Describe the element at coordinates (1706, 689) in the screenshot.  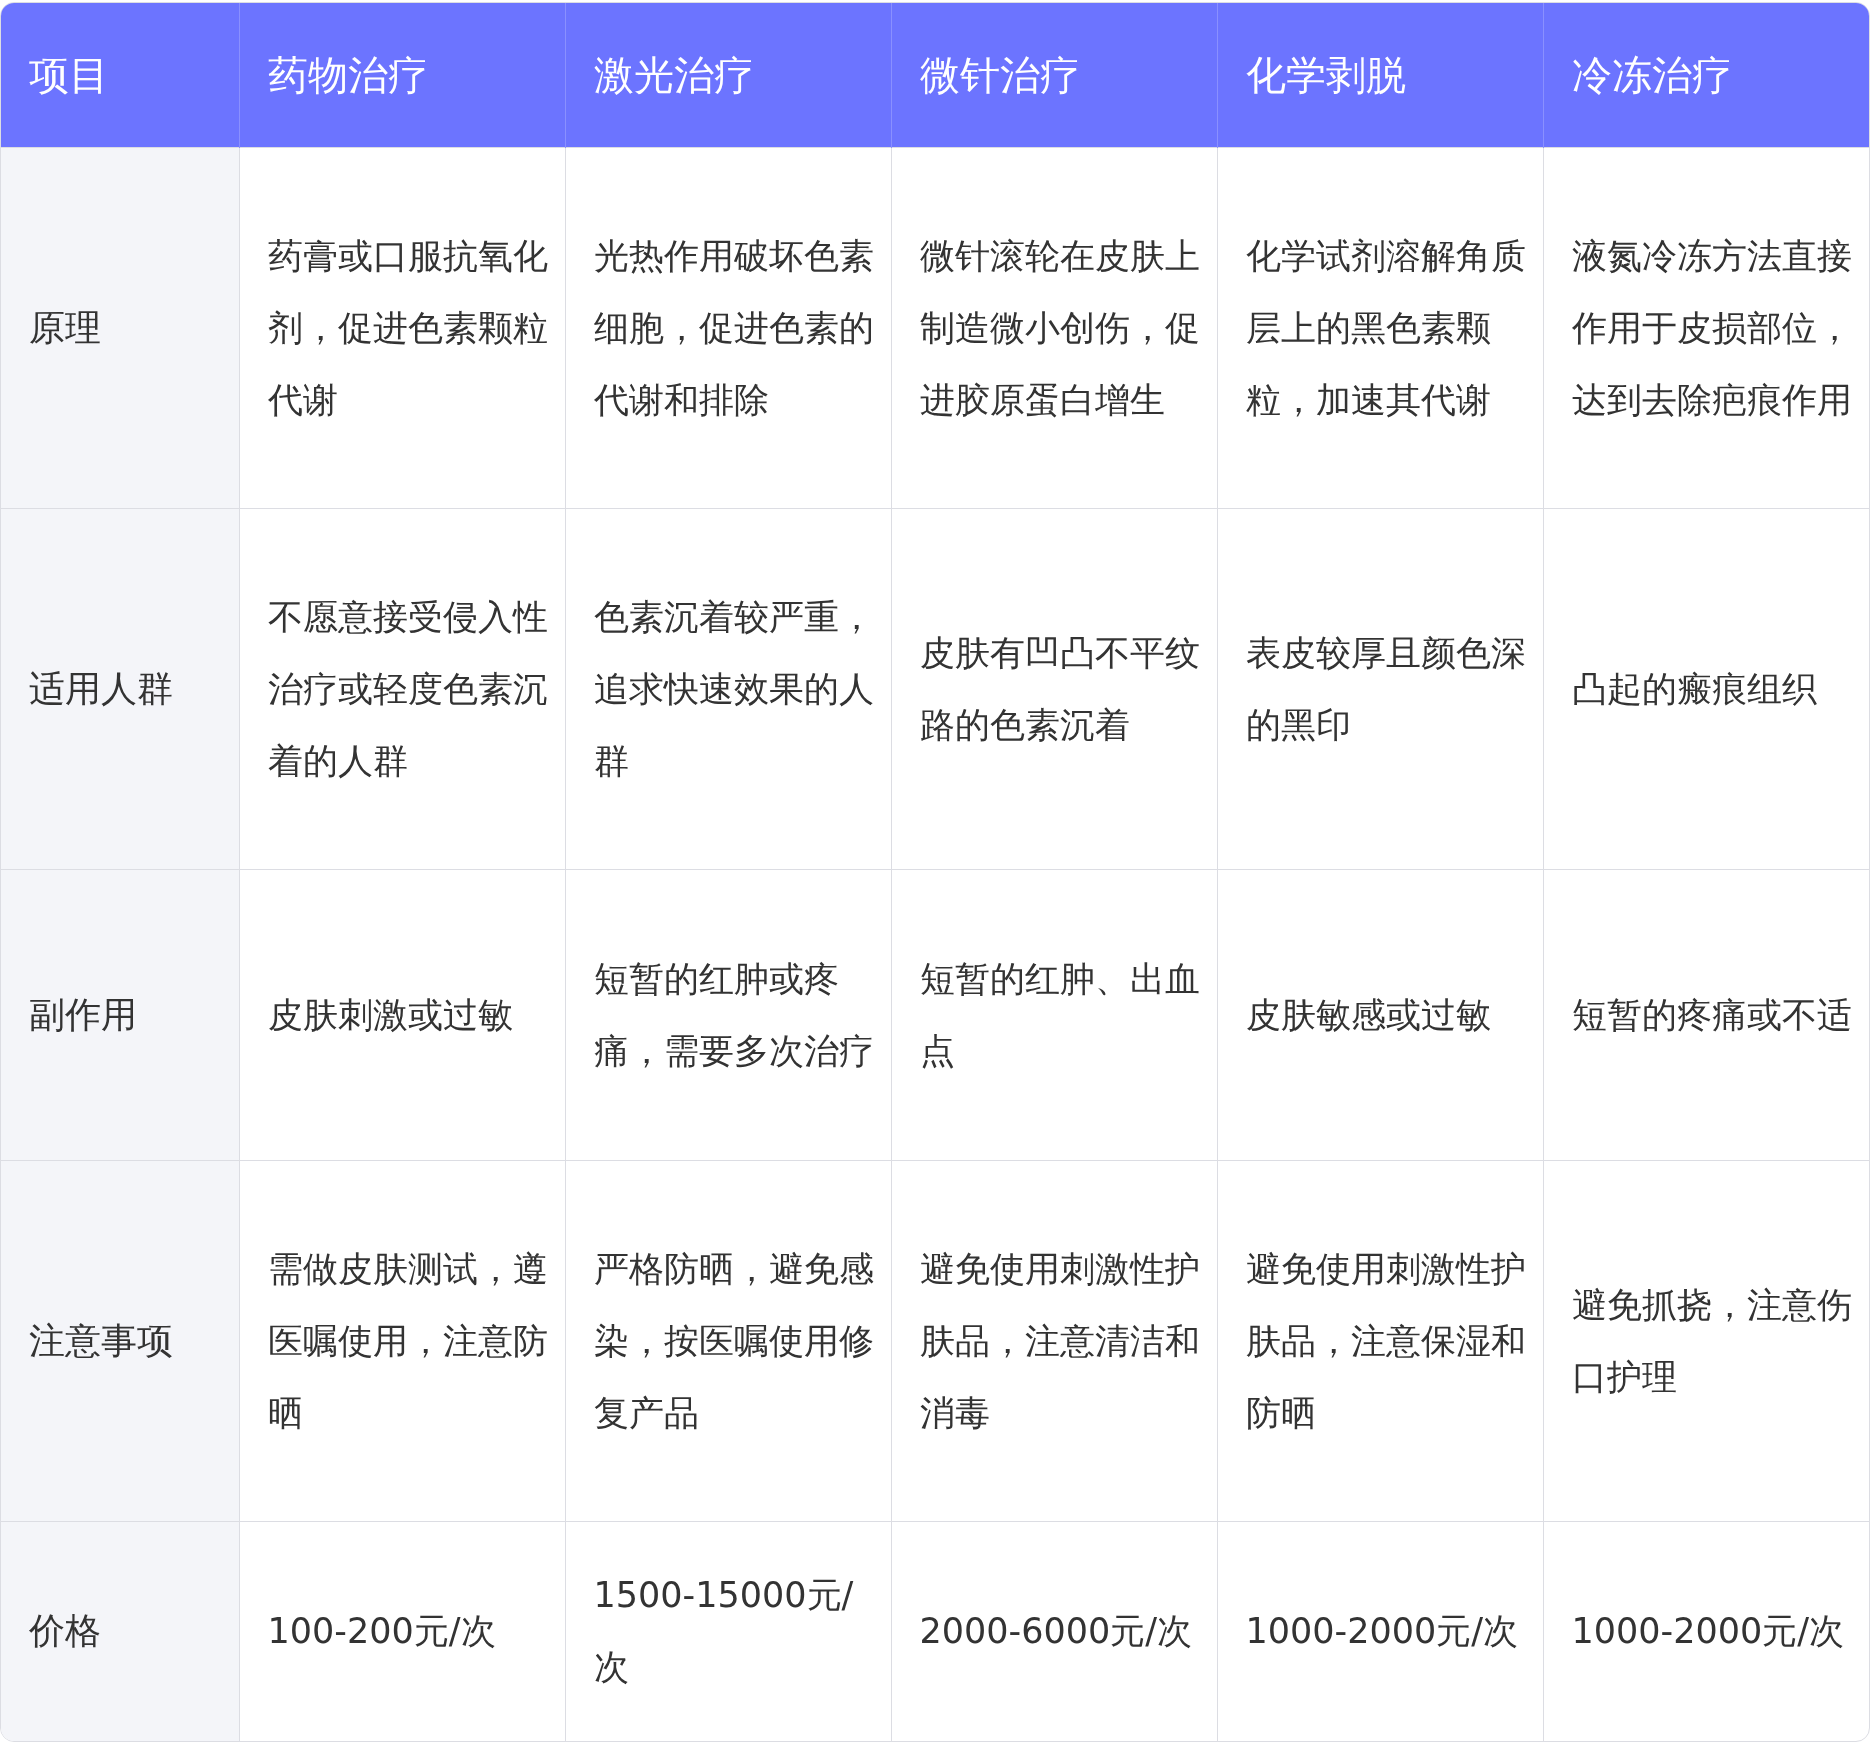
I see `table-cell: 凸起的瘢痕组织` at that location.